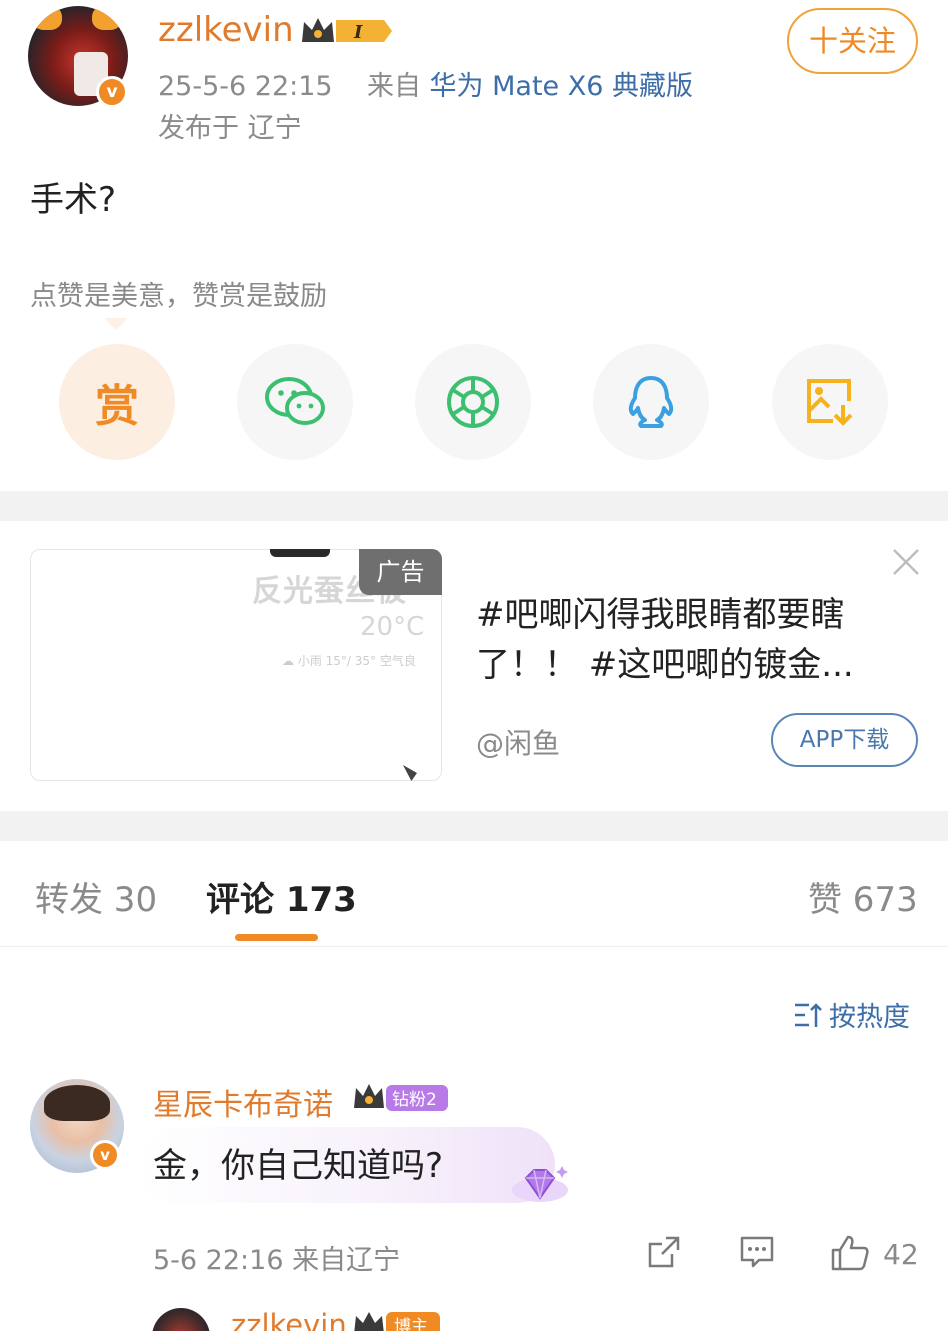 The image size is (948, 1331). I want to click on member-crown-badge-icon: I, so click(347, 30).